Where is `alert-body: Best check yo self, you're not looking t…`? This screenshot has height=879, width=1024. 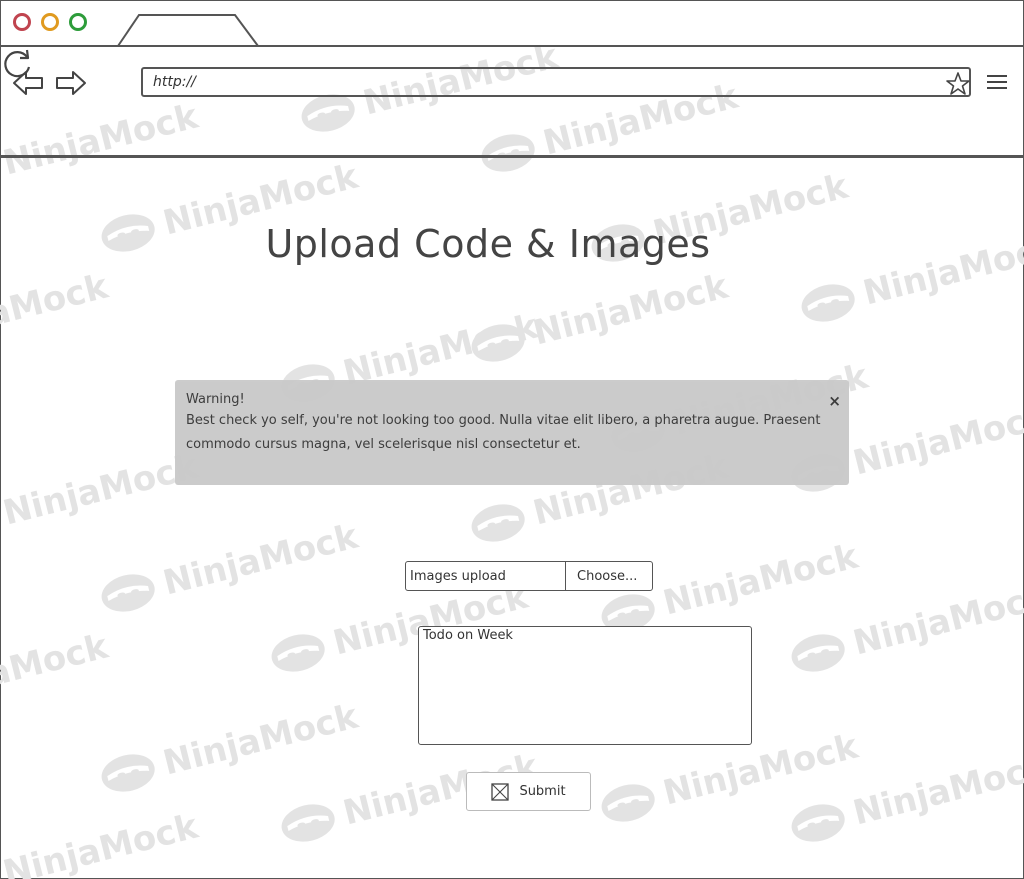 alert-body: Best check yo self, you're not looking t… is located at coordinates (503, 432).